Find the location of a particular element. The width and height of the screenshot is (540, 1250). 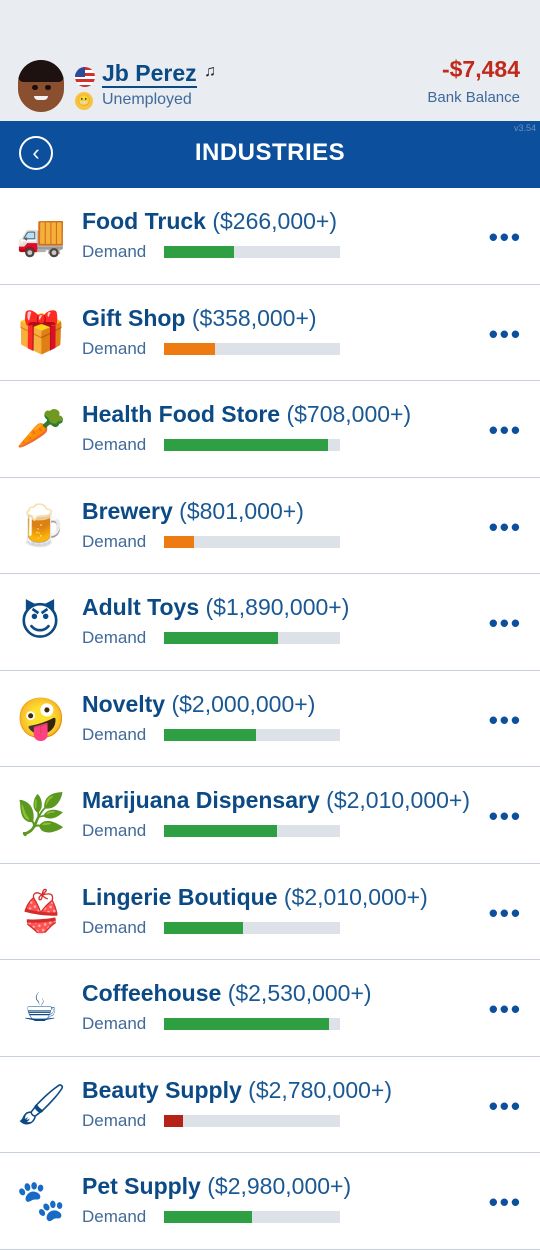

version-label: v3.54 is located at coordinates (524, 128).